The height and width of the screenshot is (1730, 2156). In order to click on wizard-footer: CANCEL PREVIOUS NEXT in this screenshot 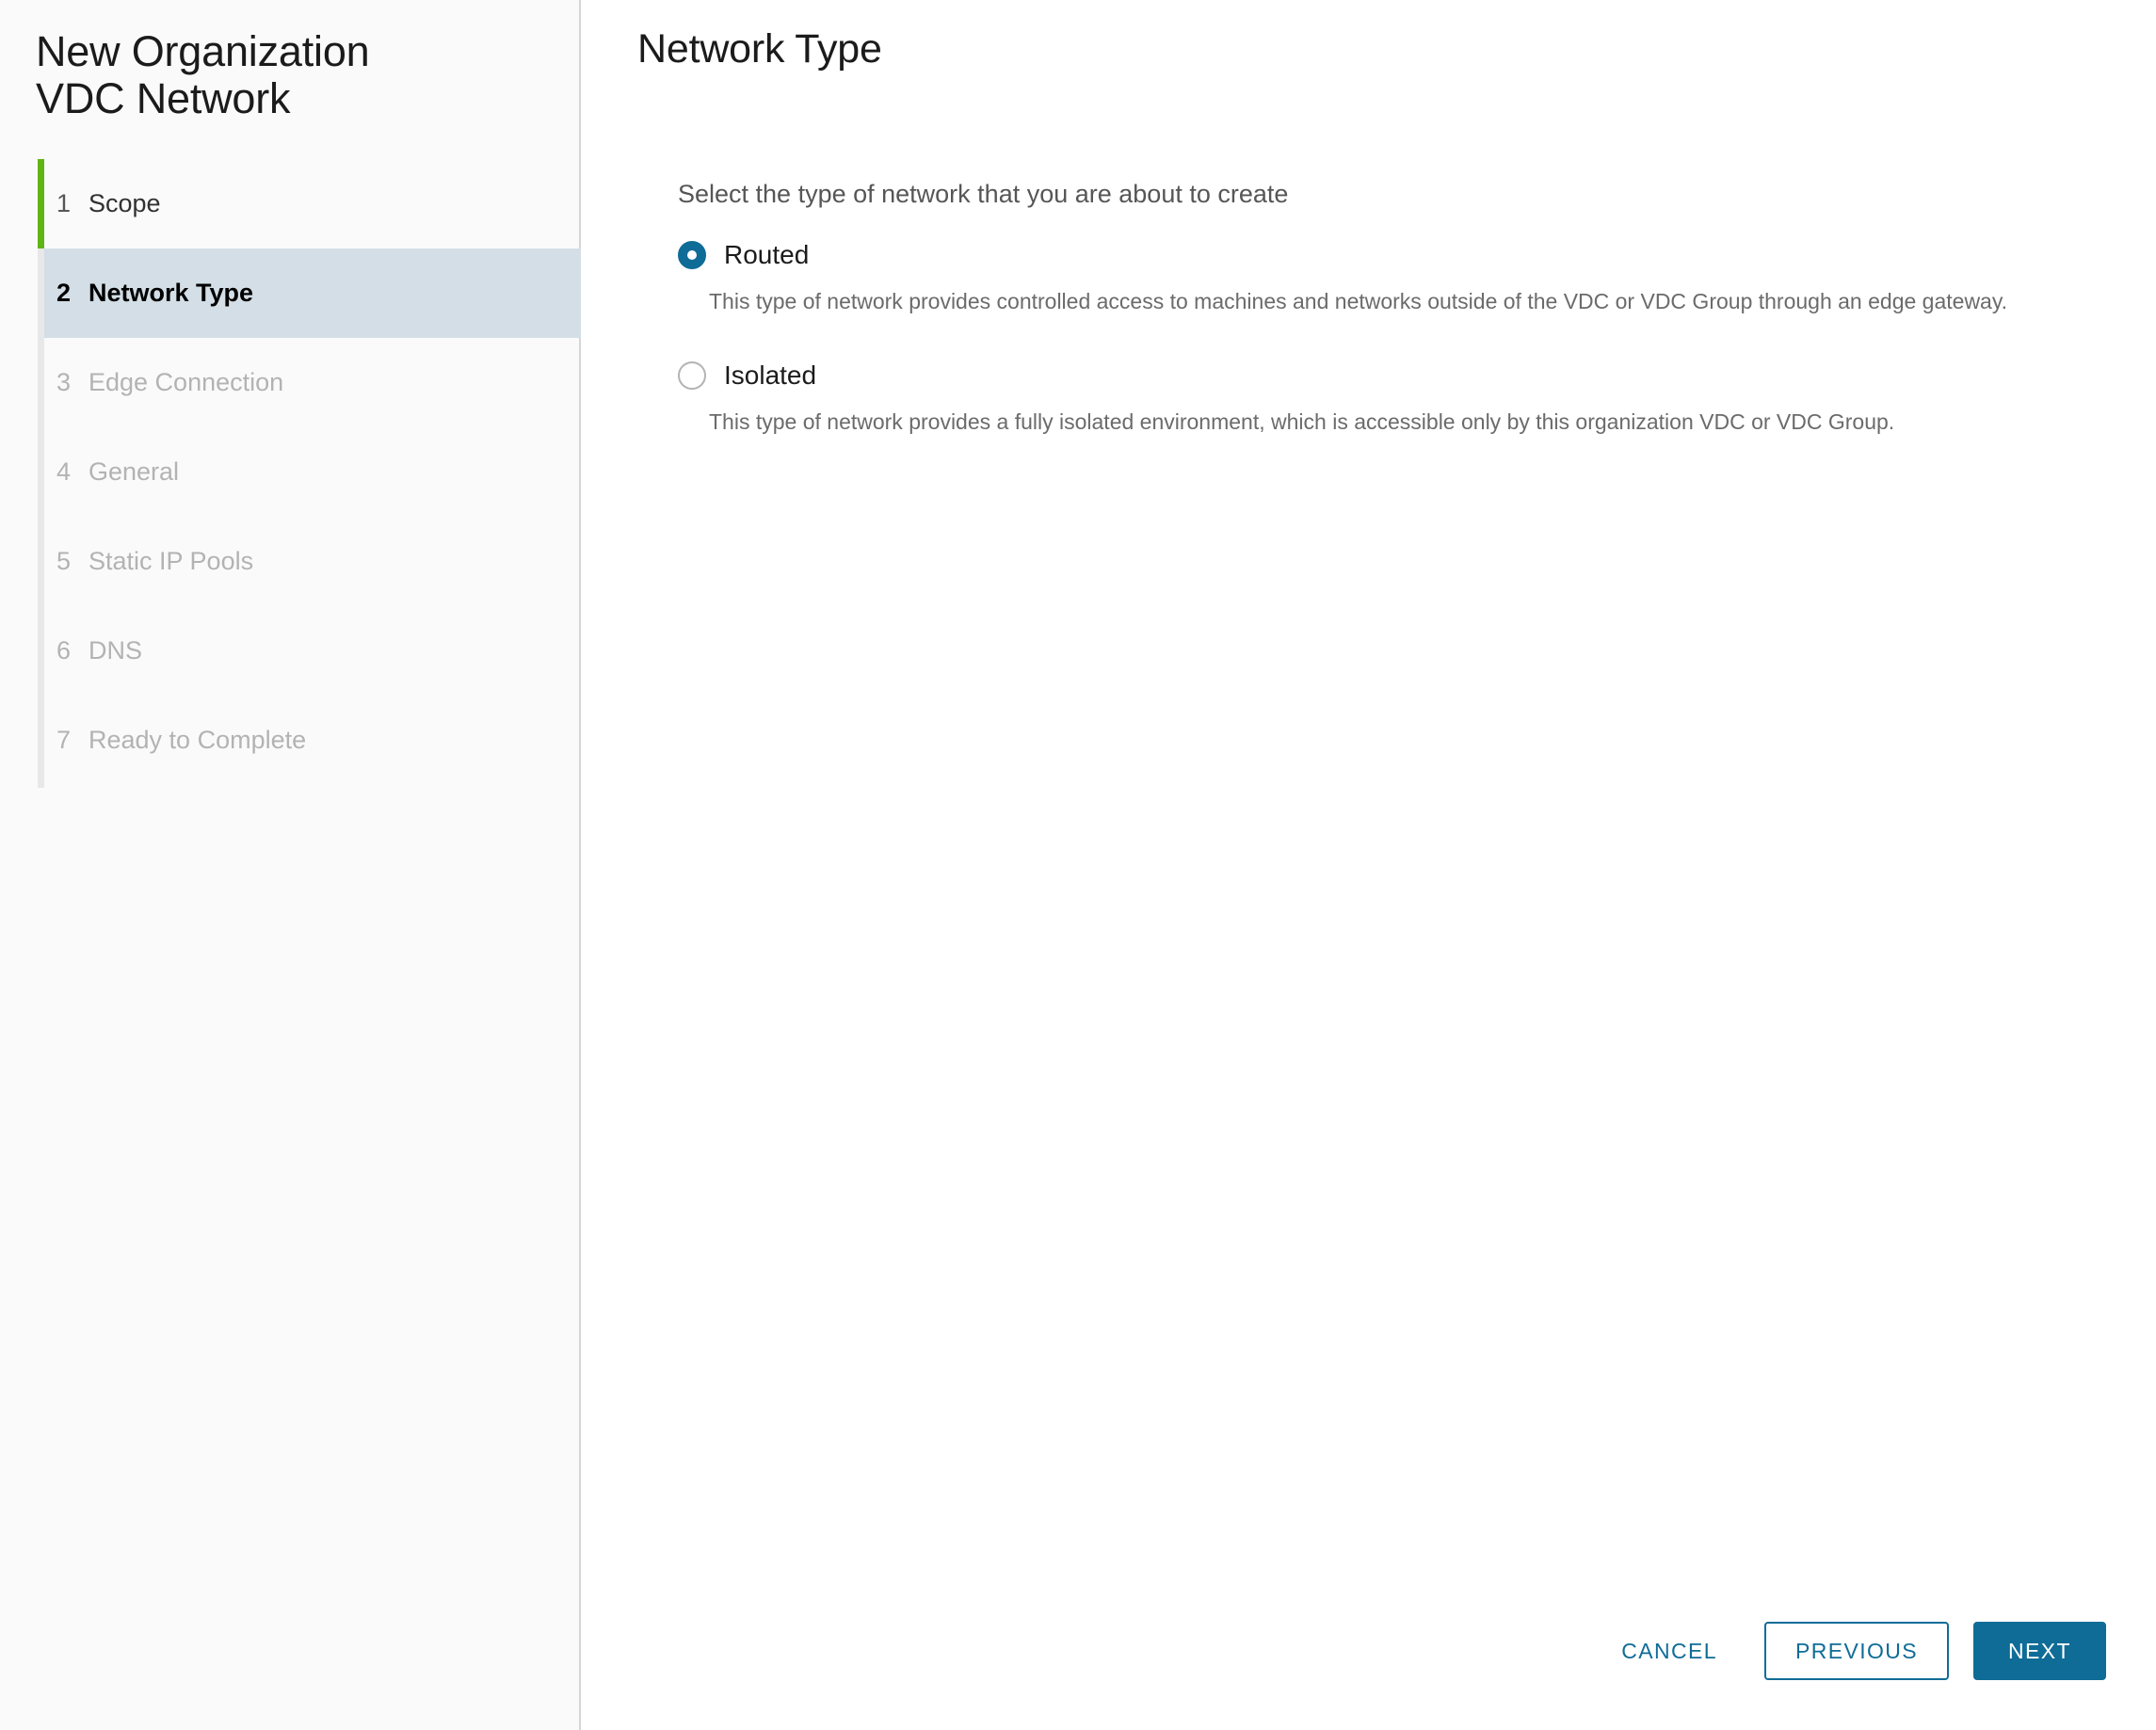, I will do `click(1851, 1651)`.